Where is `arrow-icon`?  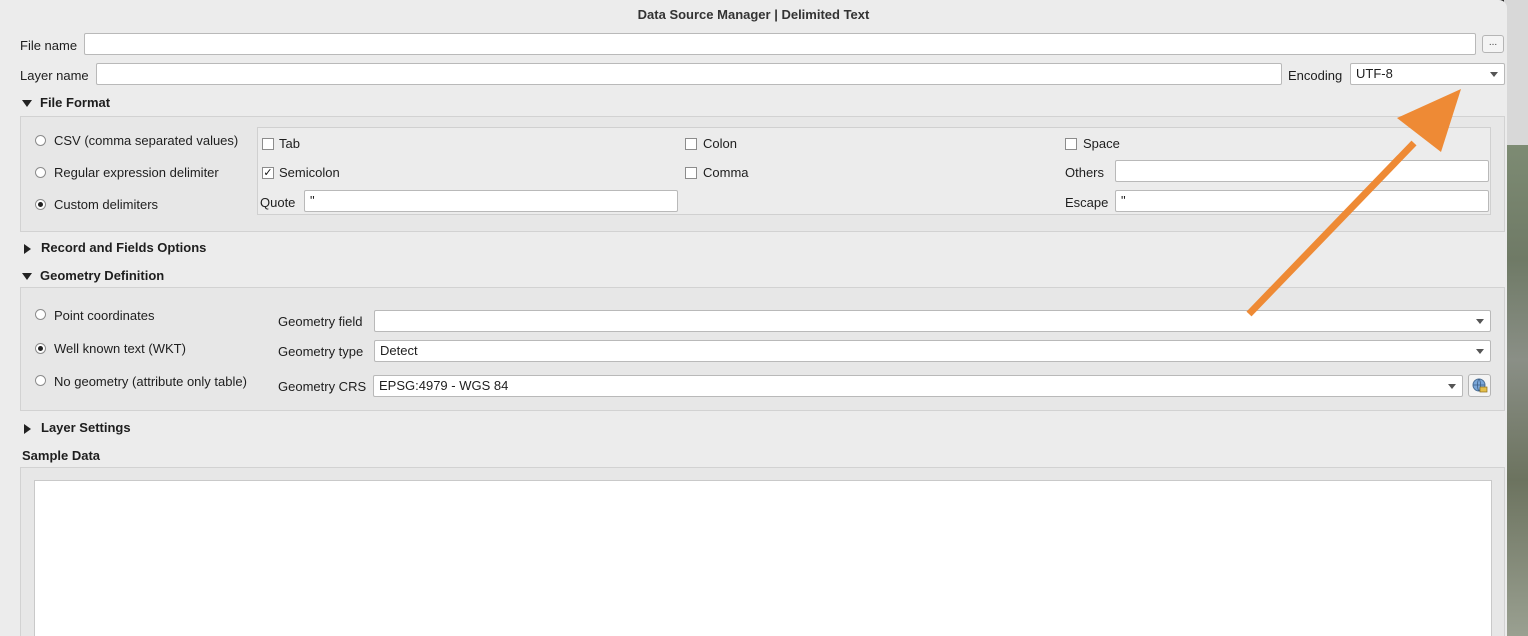
arrow-icon is located at coordinates (1429, 120).